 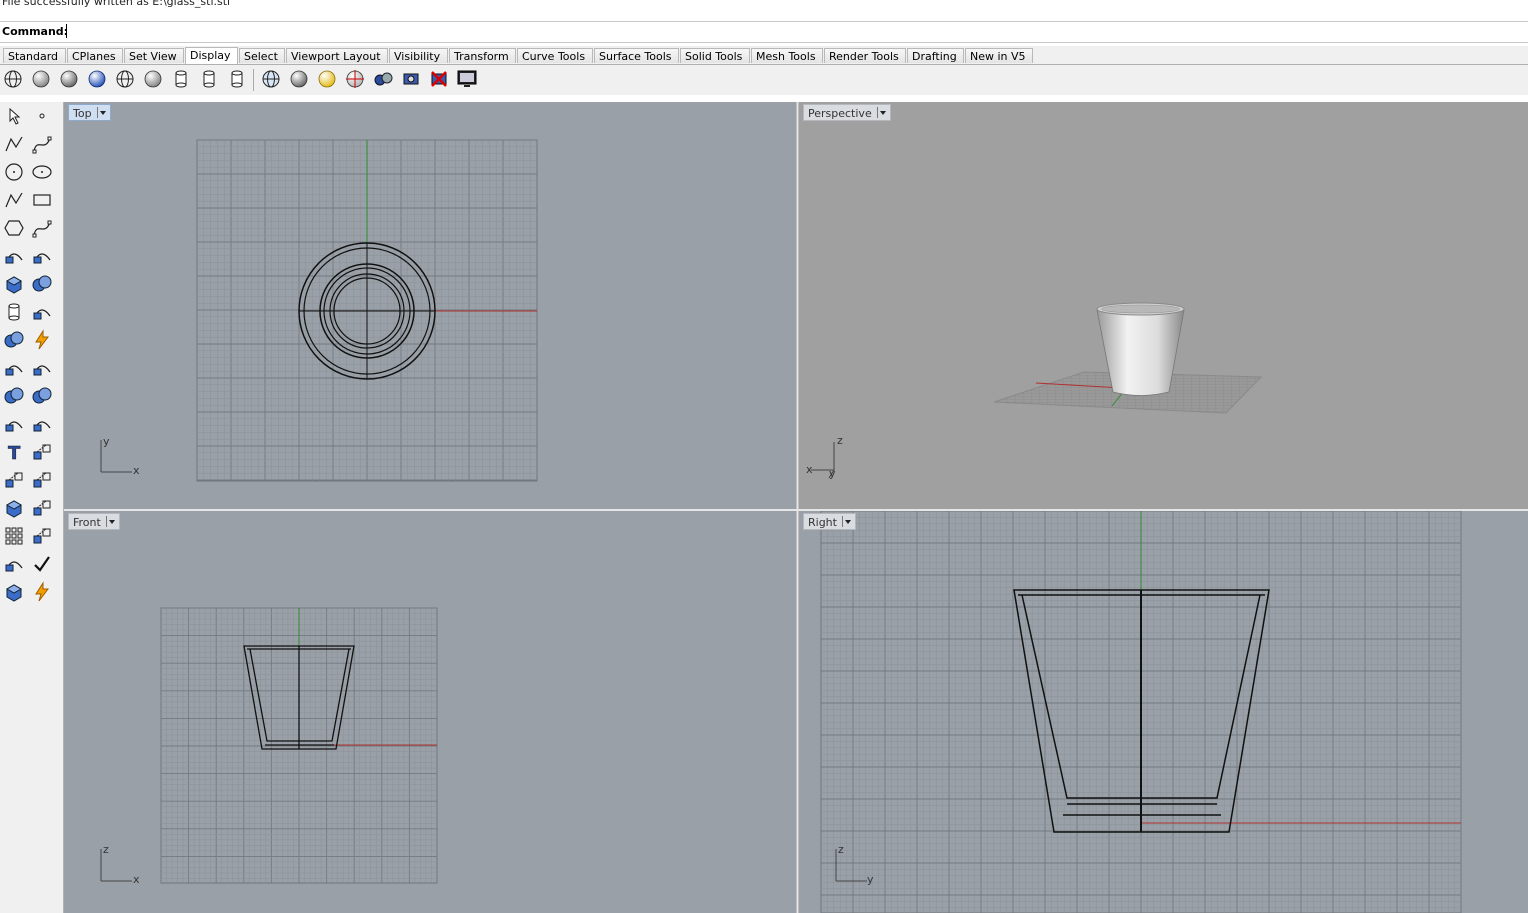 What do you see at coordinates (555, 55) in the screenshot?
I see `tab-curve-tools: Curve Tools` at bounding box center [555, 55].